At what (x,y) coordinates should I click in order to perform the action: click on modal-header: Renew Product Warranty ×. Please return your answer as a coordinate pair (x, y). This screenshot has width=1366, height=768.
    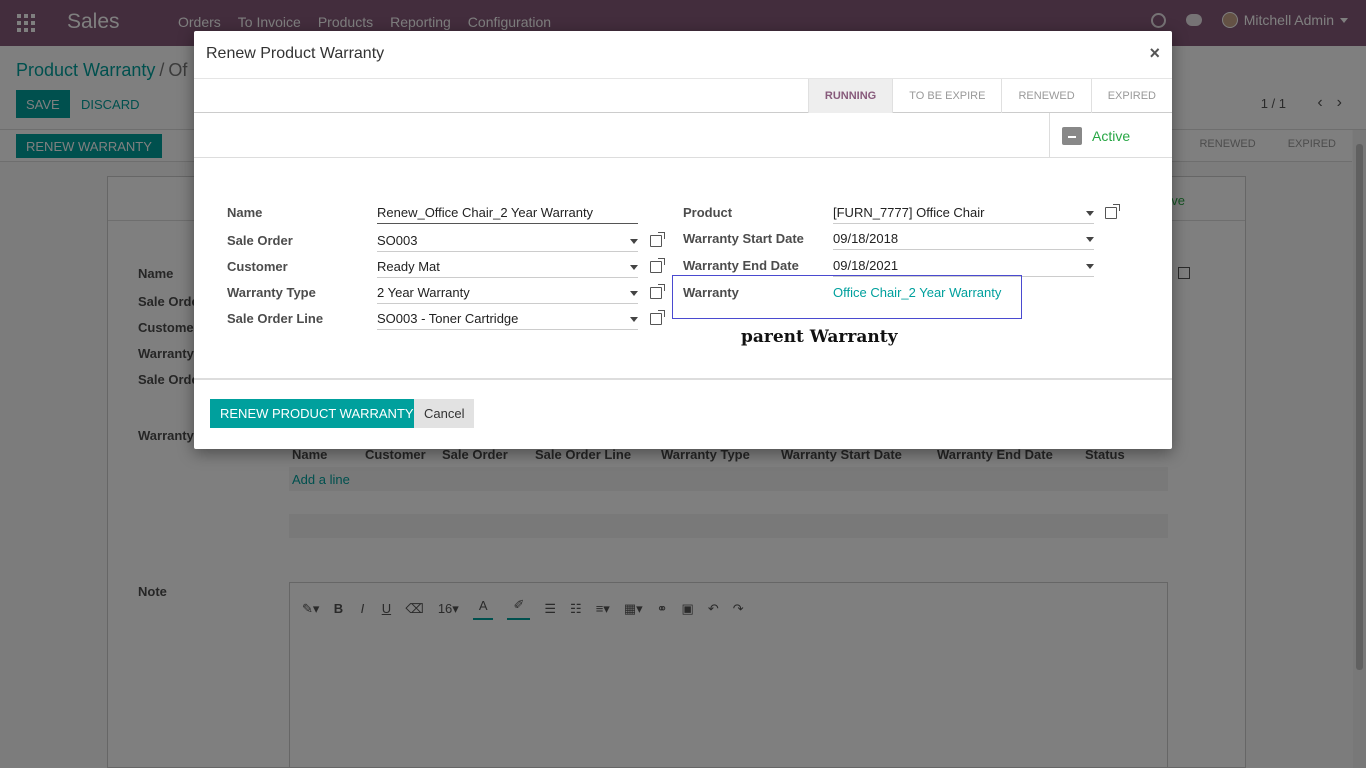
    Looking at the image, I should click on (683, 55).